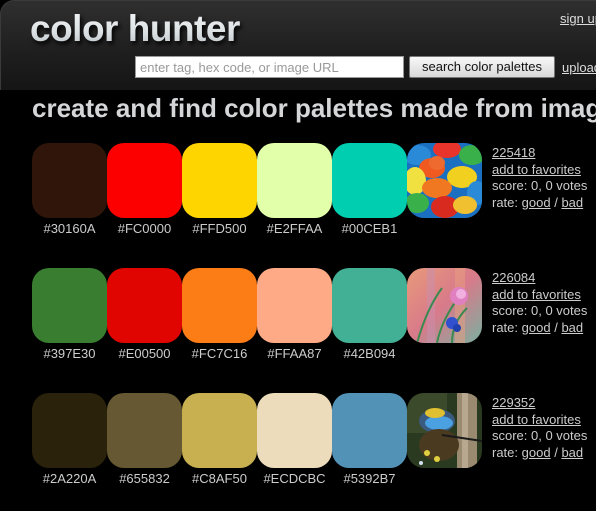 This screenshot has height=511, width=596. Describe the element at coordinates (369, 228) in the screenshot. I see `hex-label: #00CEB1` at that location.